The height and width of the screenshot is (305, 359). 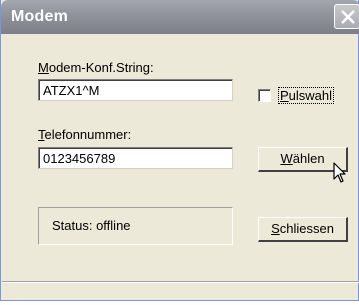 What do you see at coordinates (339, 172) in the screenshot?
I see `mouse-pointer-icon` at bounding box center [339, 172].